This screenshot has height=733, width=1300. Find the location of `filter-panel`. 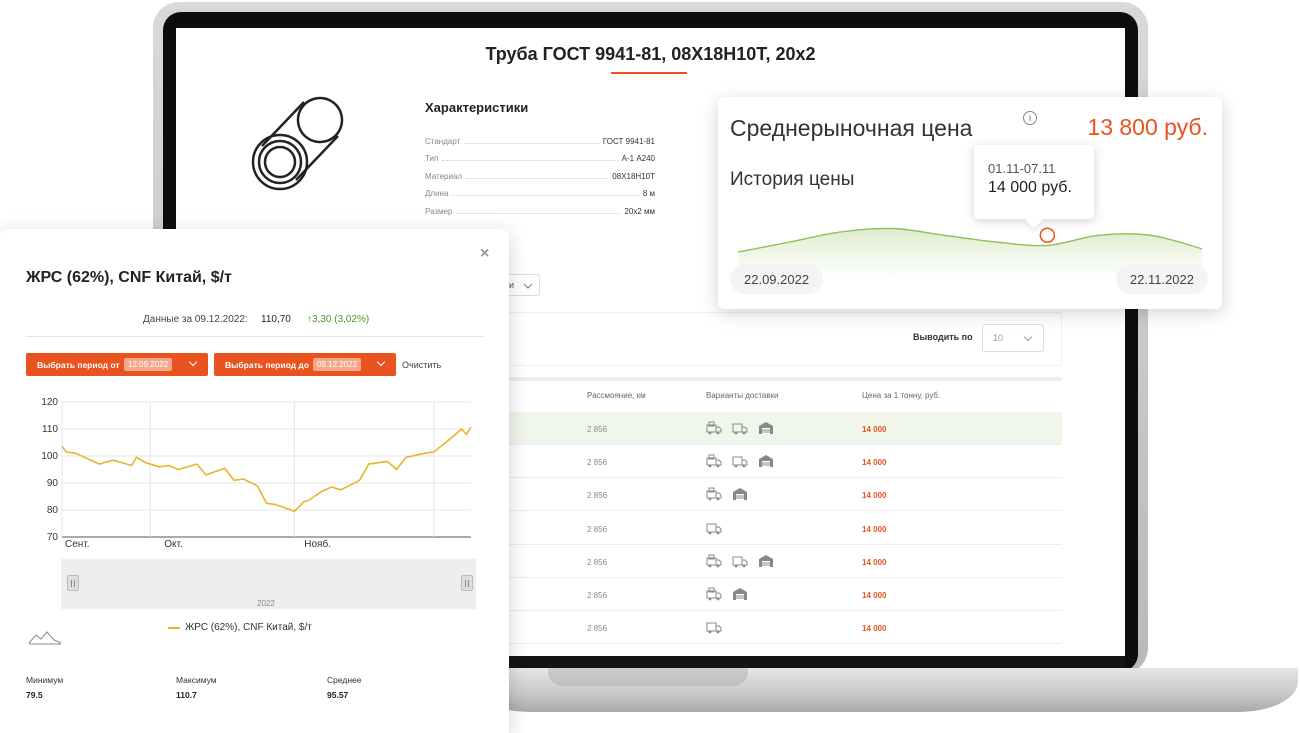

filter-panel is located at coordinates (784, 339).